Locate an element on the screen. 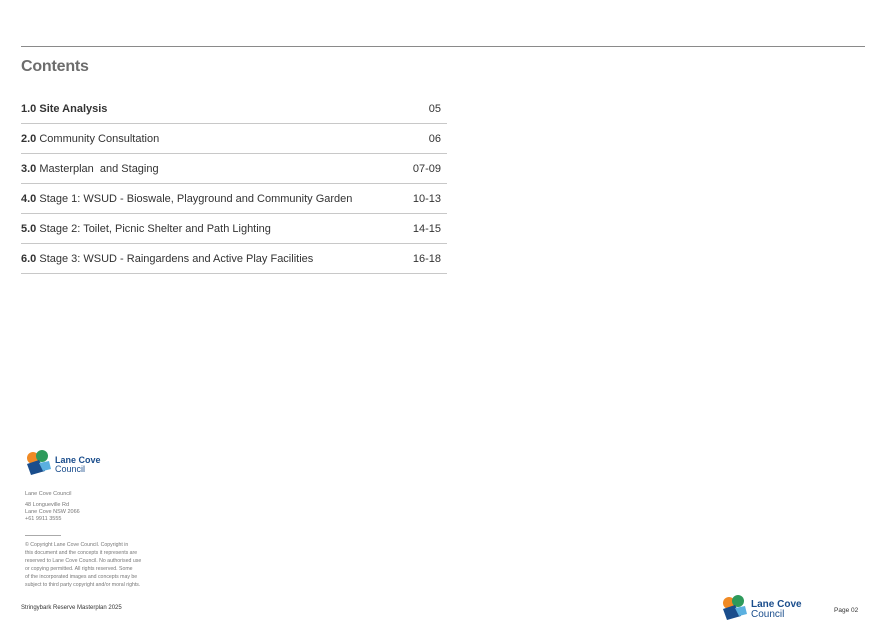  page-title: Contents is located at coordinates (55, 66).